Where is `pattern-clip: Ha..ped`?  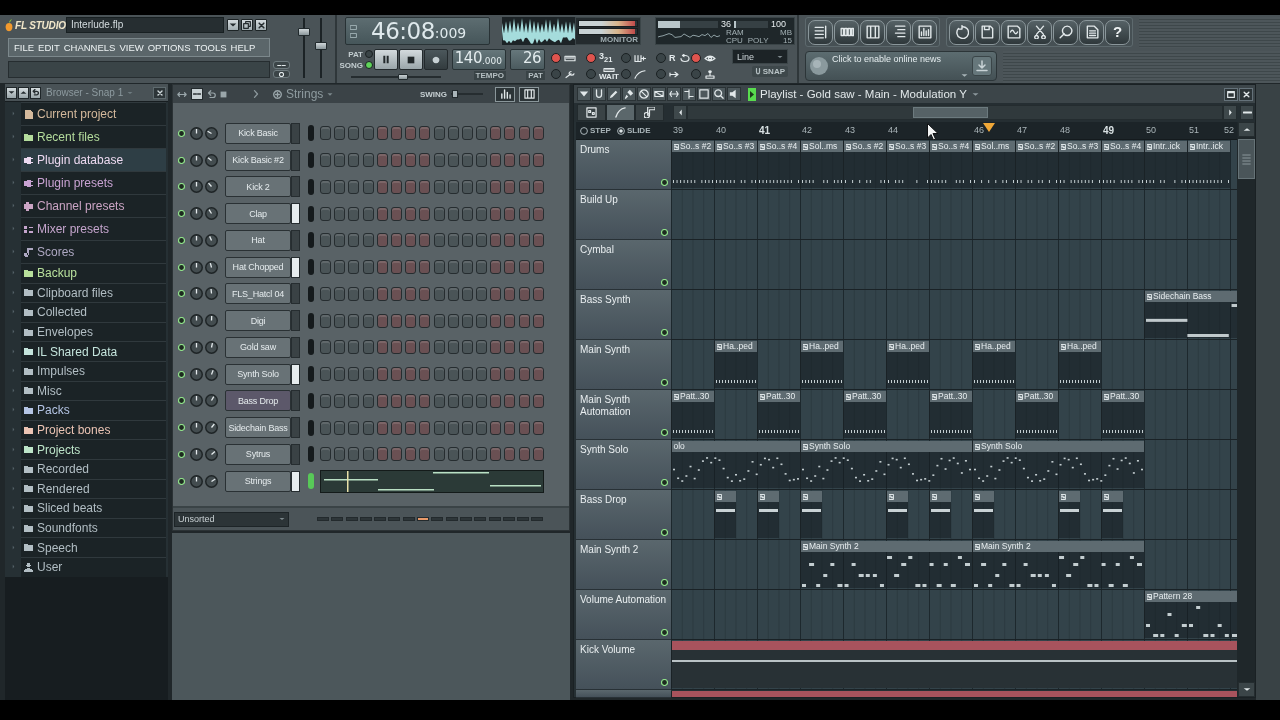
pattern-clip: Ha..ped is located at coordinates (821, 364).